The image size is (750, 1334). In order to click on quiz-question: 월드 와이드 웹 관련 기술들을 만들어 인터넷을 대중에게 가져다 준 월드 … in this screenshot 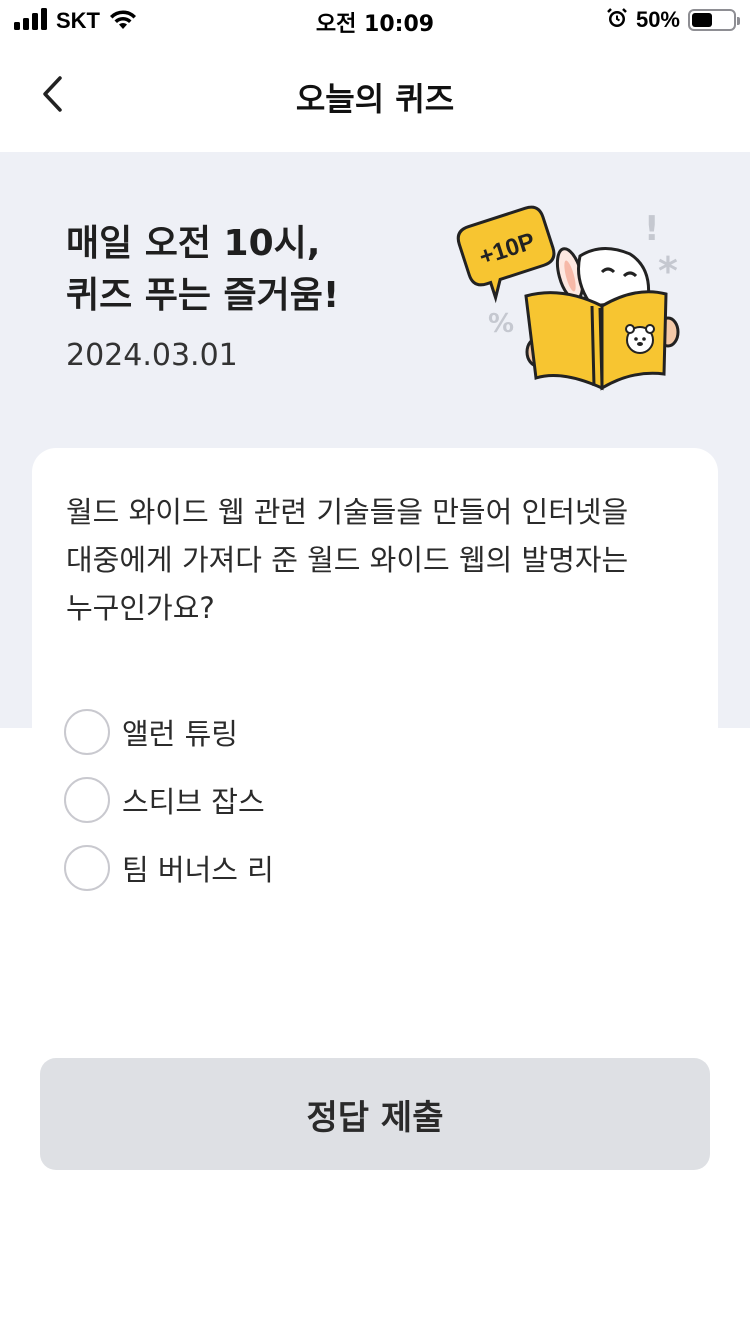, I will do `click(347, 560)`.